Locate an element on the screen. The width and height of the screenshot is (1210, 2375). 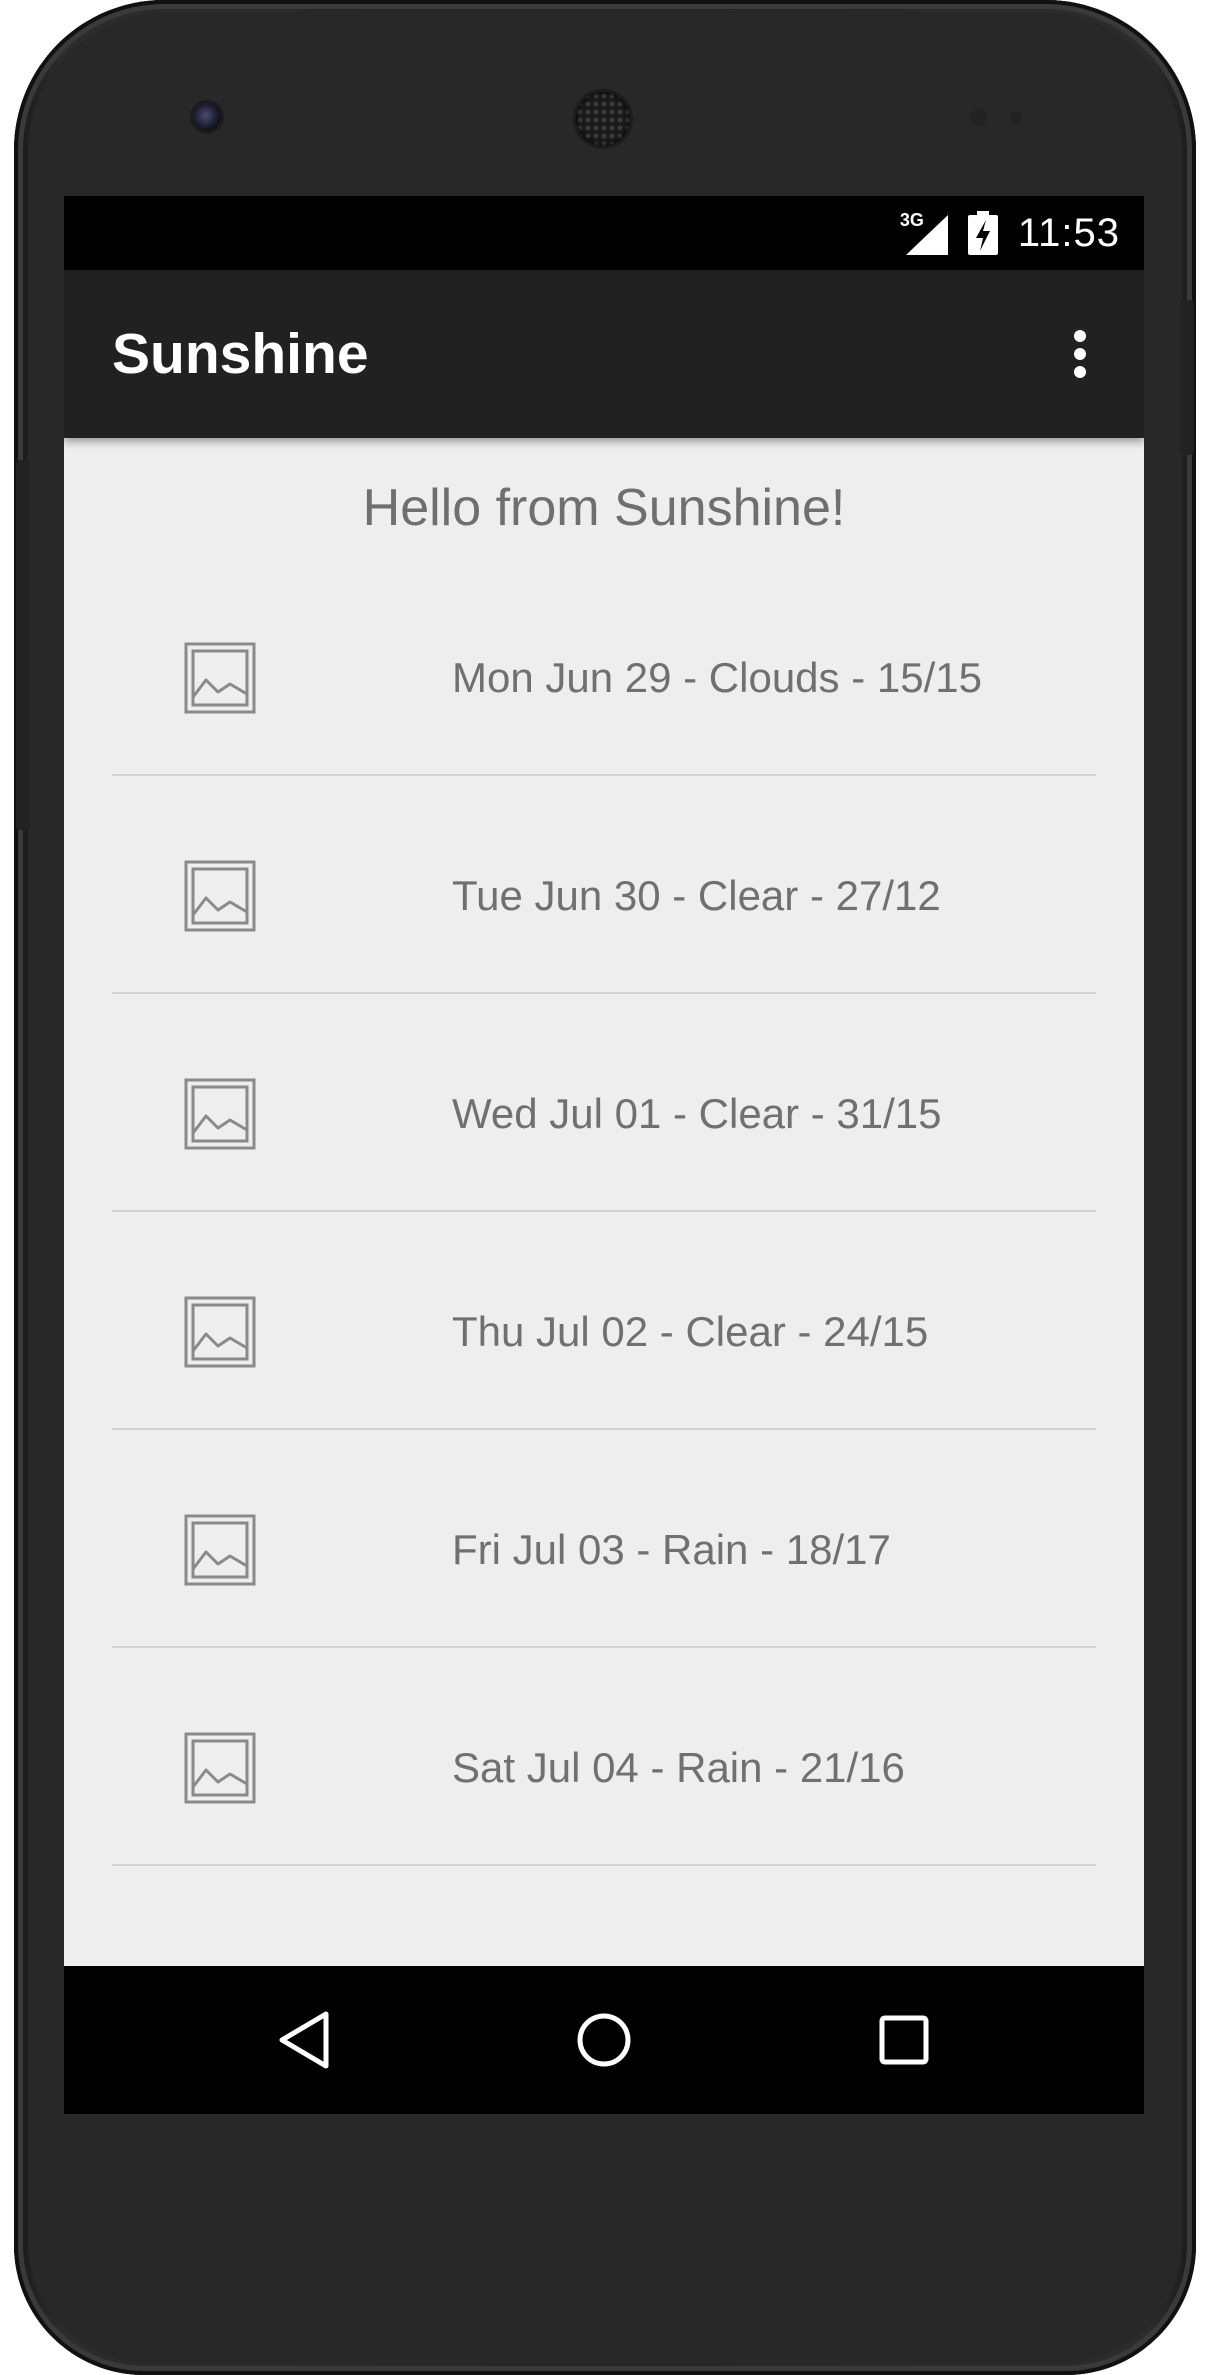
forecast-text: Sat Jul 04 - Rain - 21/16 is located at coordinates (678, 1767).